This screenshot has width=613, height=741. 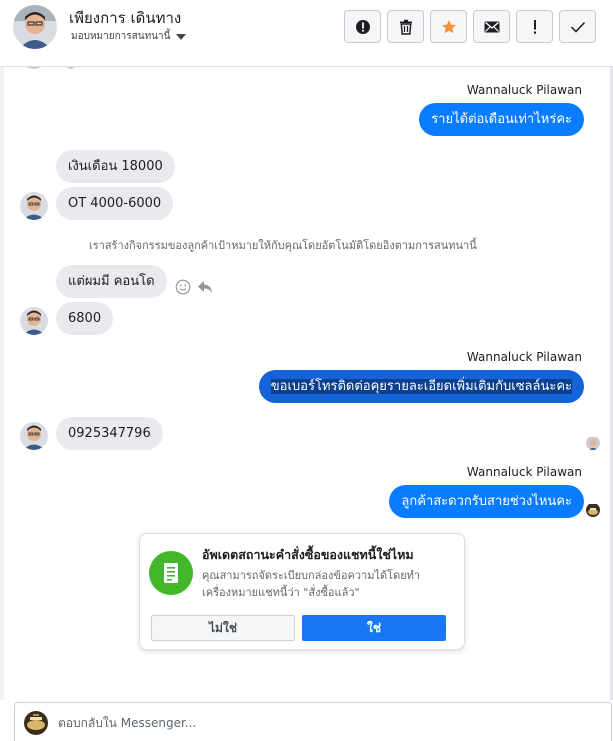 I want to click on assign-label: มอบหมายการสนทนานี้, so click(x=121, y=36).